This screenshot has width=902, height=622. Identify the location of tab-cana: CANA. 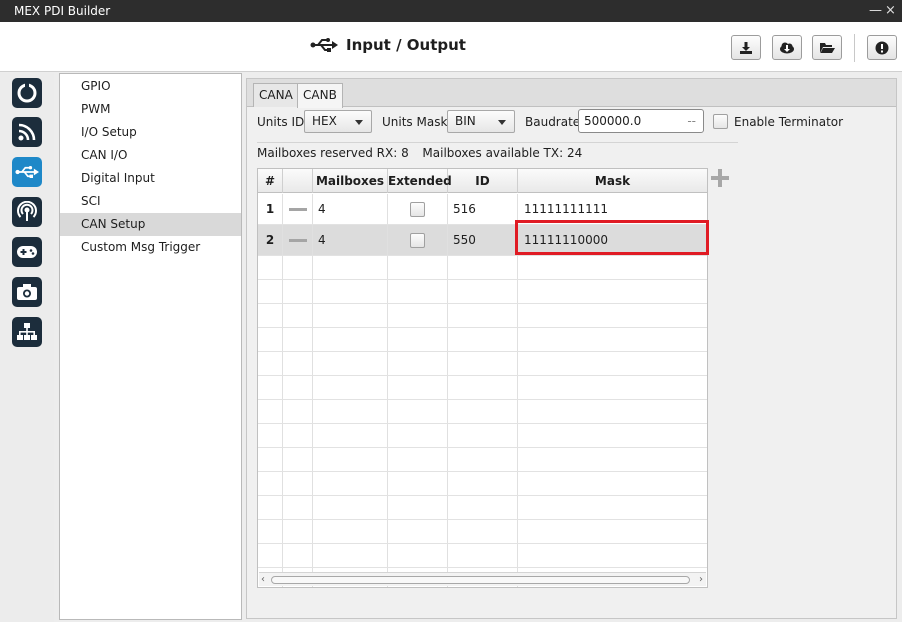
(276, 95).